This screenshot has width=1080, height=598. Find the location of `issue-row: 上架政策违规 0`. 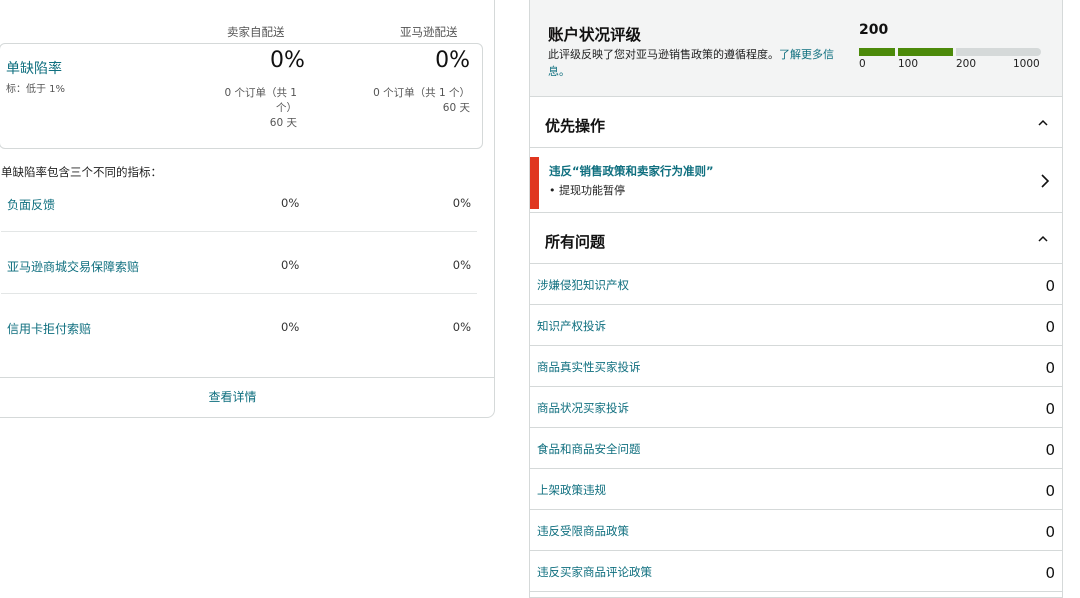

issue-row: 上架政策违规 0 is located at coordinates (796, 490).